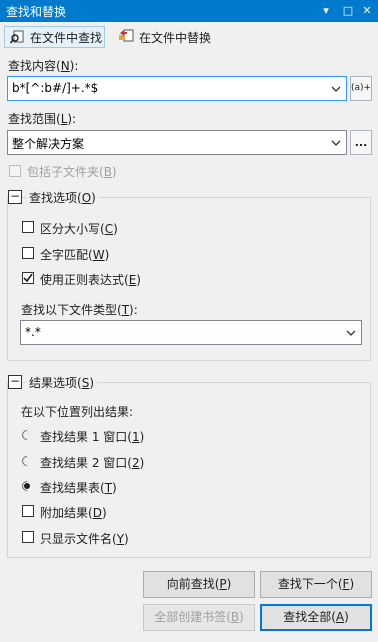 The height and width of the screenshot is (642, 378). I want to click on find-options-title: 查找选项(O), so click(62, 197).